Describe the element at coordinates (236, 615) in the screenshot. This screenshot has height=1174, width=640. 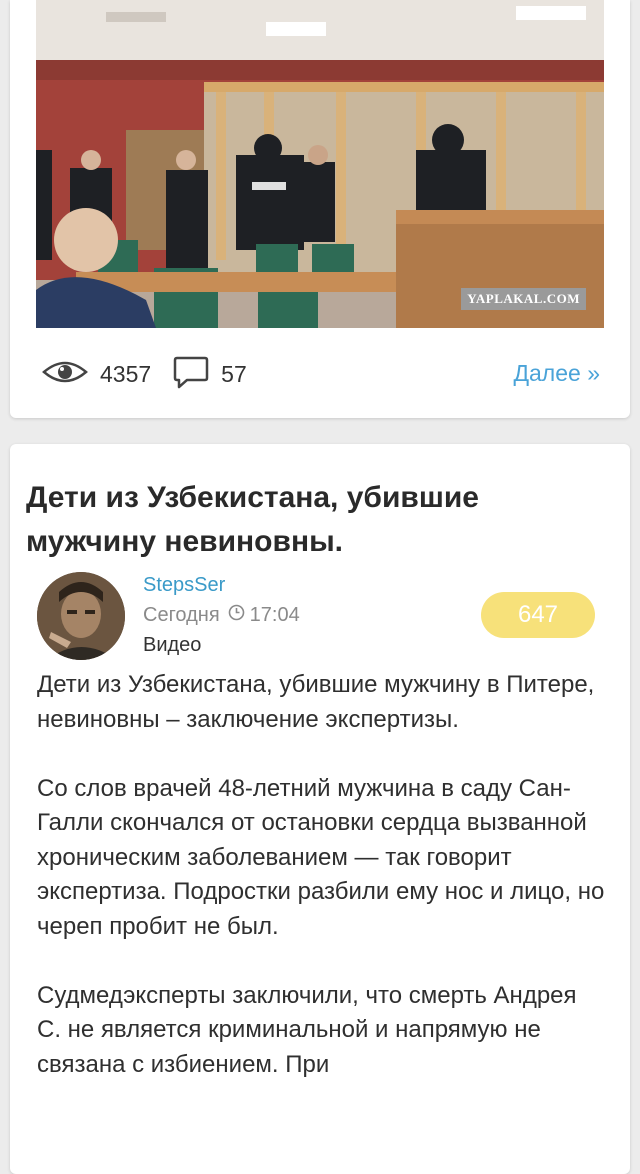
I see `clock-icon` at that location.